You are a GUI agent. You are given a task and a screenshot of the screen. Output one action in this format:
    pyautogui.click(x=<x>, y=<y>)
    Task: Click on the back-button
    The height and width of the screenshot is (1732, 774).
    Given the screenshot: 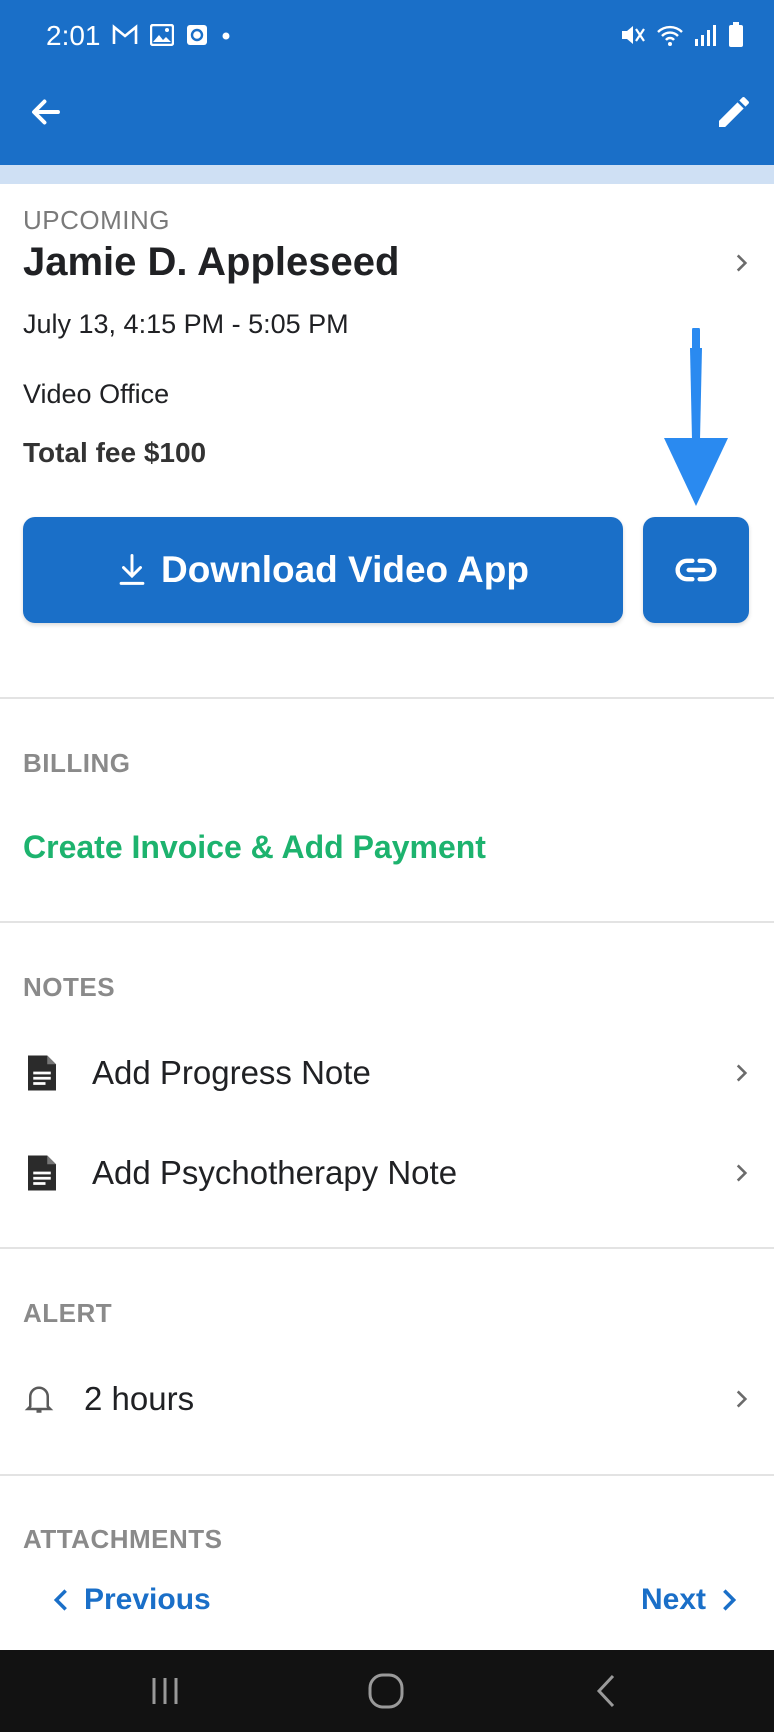 What is the action you would take?
    pyautogui.click(x=46, y=112)
    